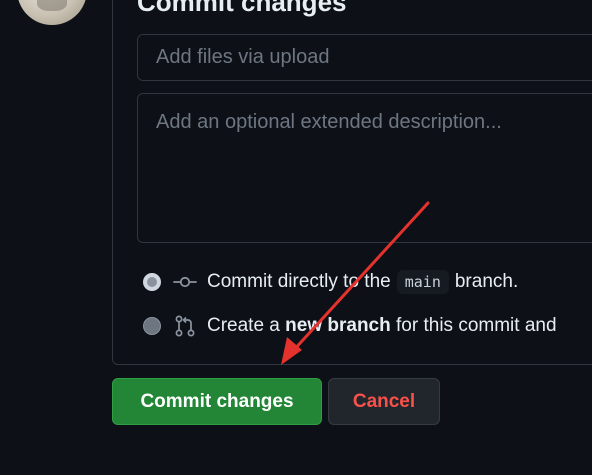 The image size is (592, 475). I want to click on commit-direct-prefix: Commit directly to the, so click(299, 282).